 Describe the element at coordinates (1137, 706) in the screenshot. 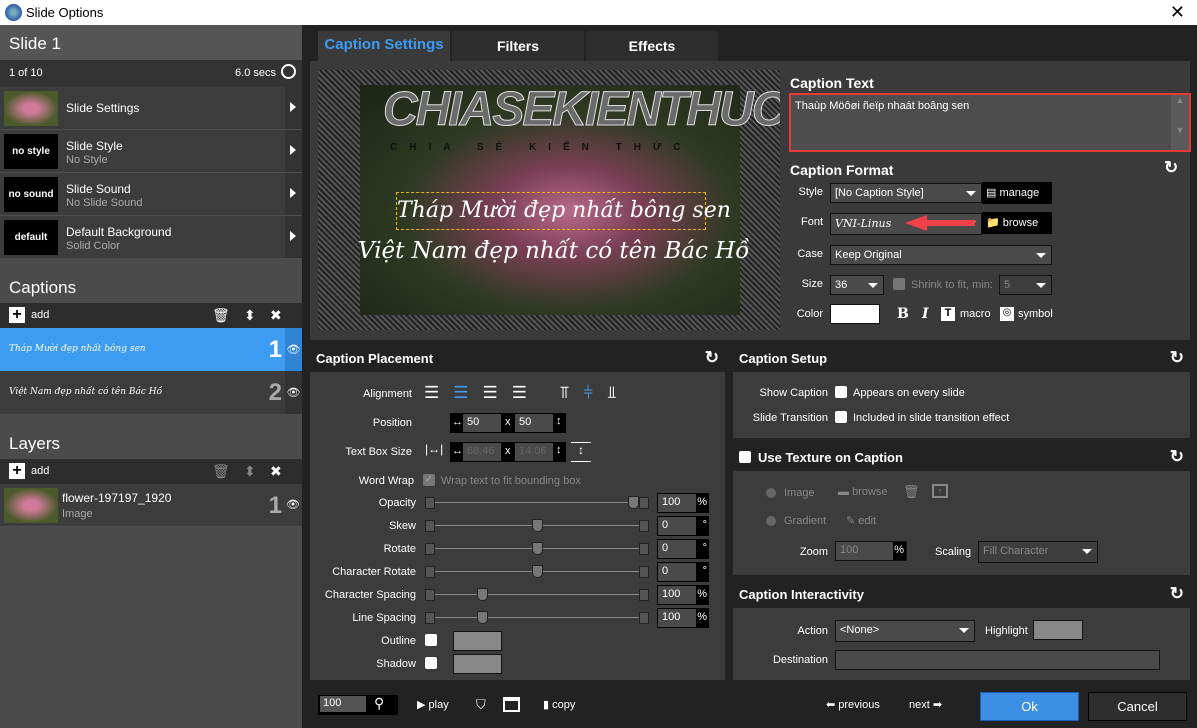

I see `cancel-button: Cancel` at that location.